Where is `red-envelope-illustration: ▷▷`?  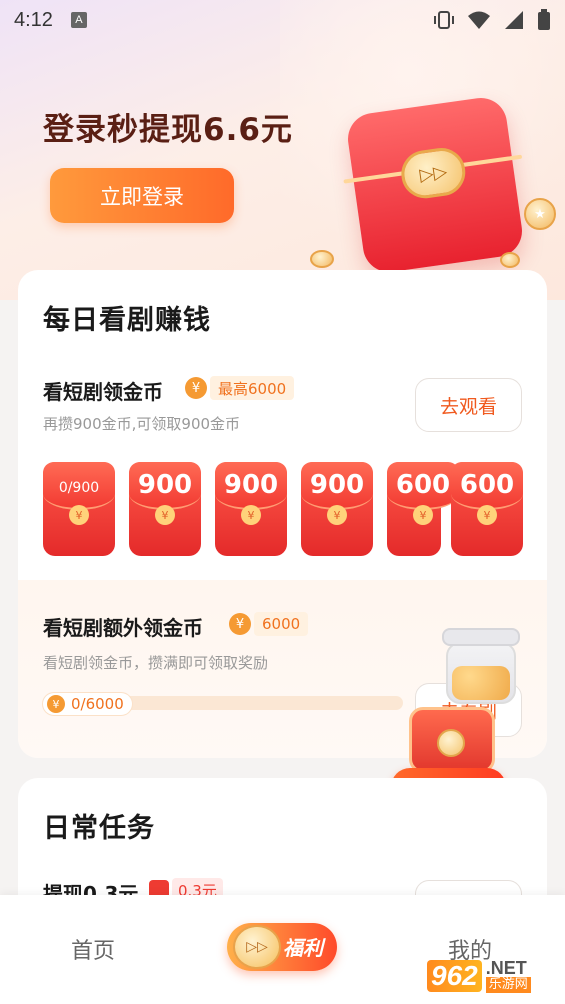
red-envelope-illustration: ▷▷ is located at coordinates (434, 185).